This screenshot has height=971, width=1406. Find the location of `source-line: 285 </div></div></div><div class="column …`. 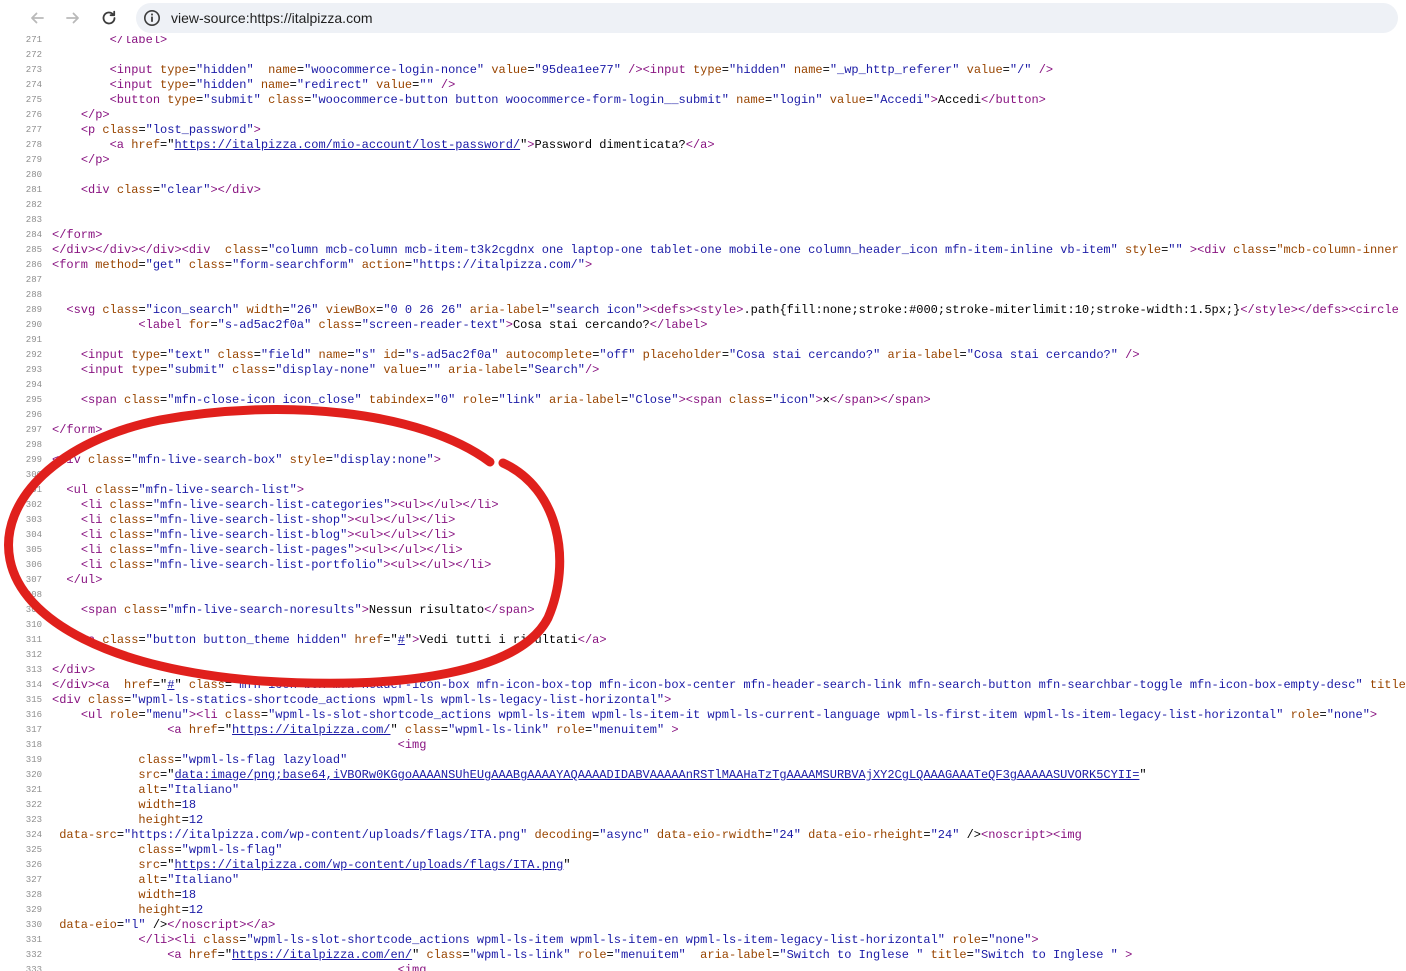

source-line: 285 </div></div></div><div class="column … is located at coordinates (703, 250).